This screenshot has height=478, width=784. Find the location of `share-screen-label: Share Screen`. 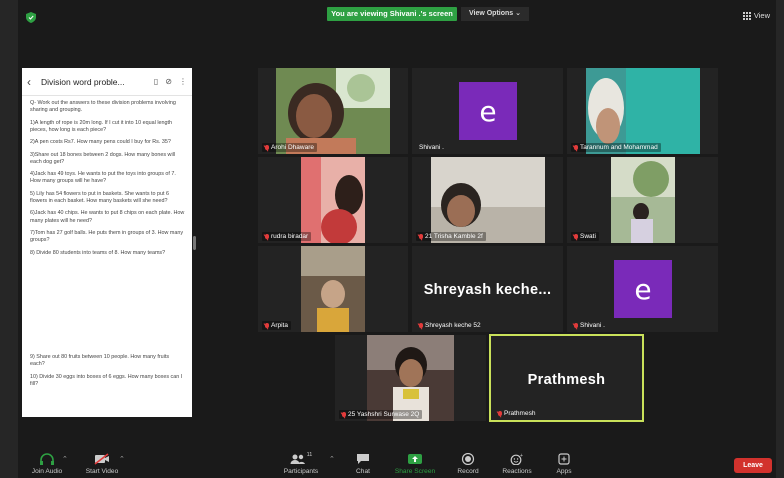

share-screen-label: Share Screen is located at coordinates (415, 471).